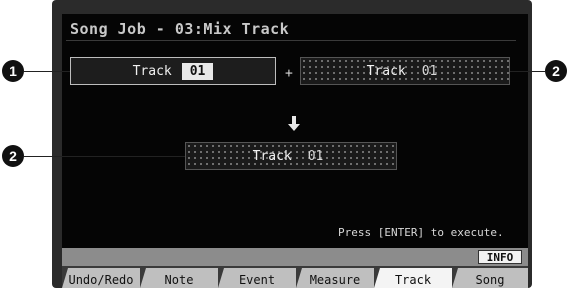 Image resolution: width=570 pixels, height=288 pixels. Describe the element at coordinates (316, 156) in the screenshot. I see `destination-track-value: 01` at that location.